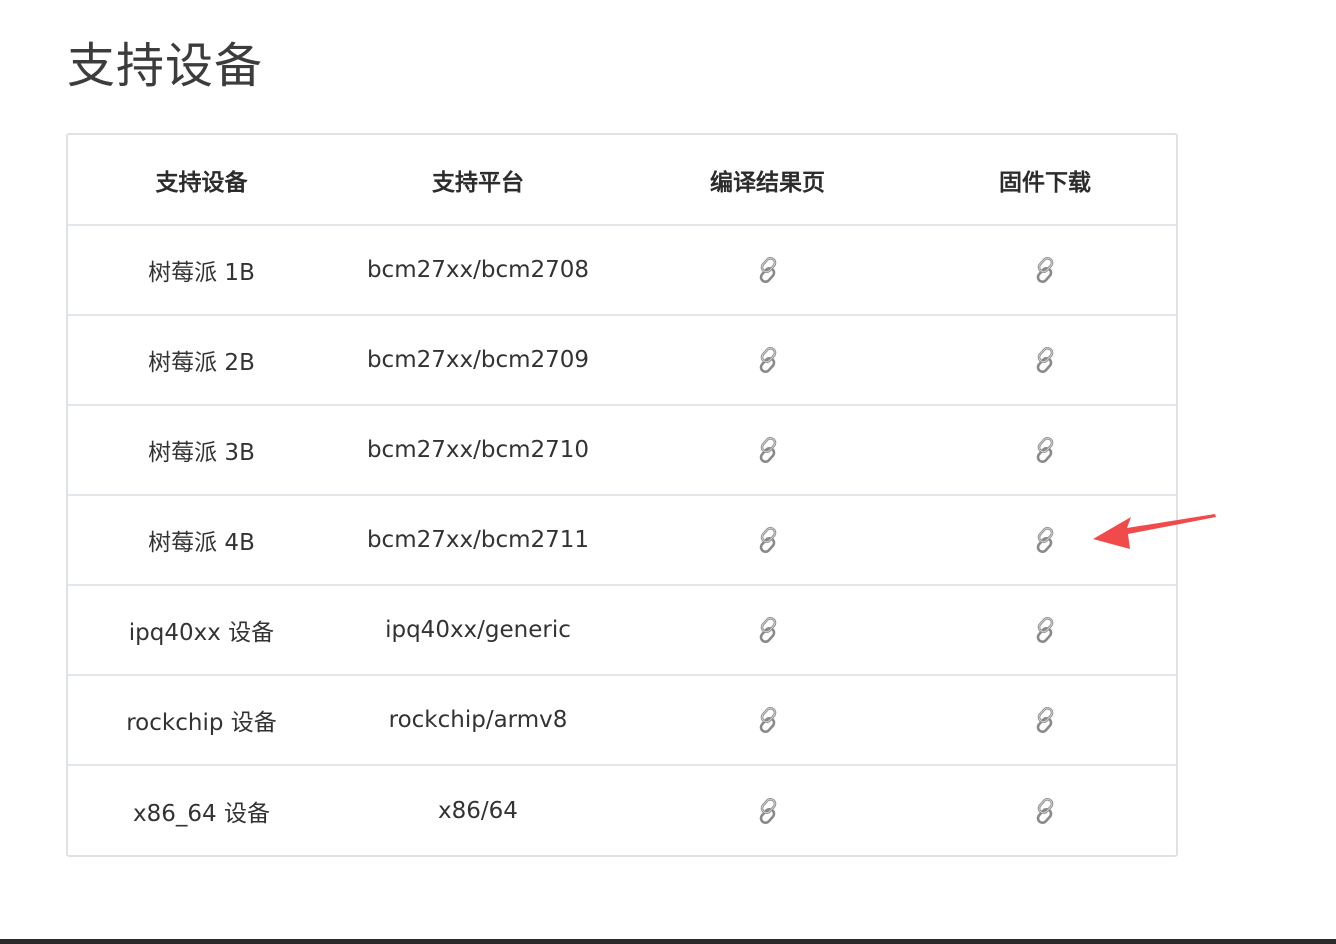 This screenshot has height=944, width=1336. What do you see at coordinates (201, 180) in the screenshot?
I see `header-device: 支持设备` at bounding box center [201, 180].